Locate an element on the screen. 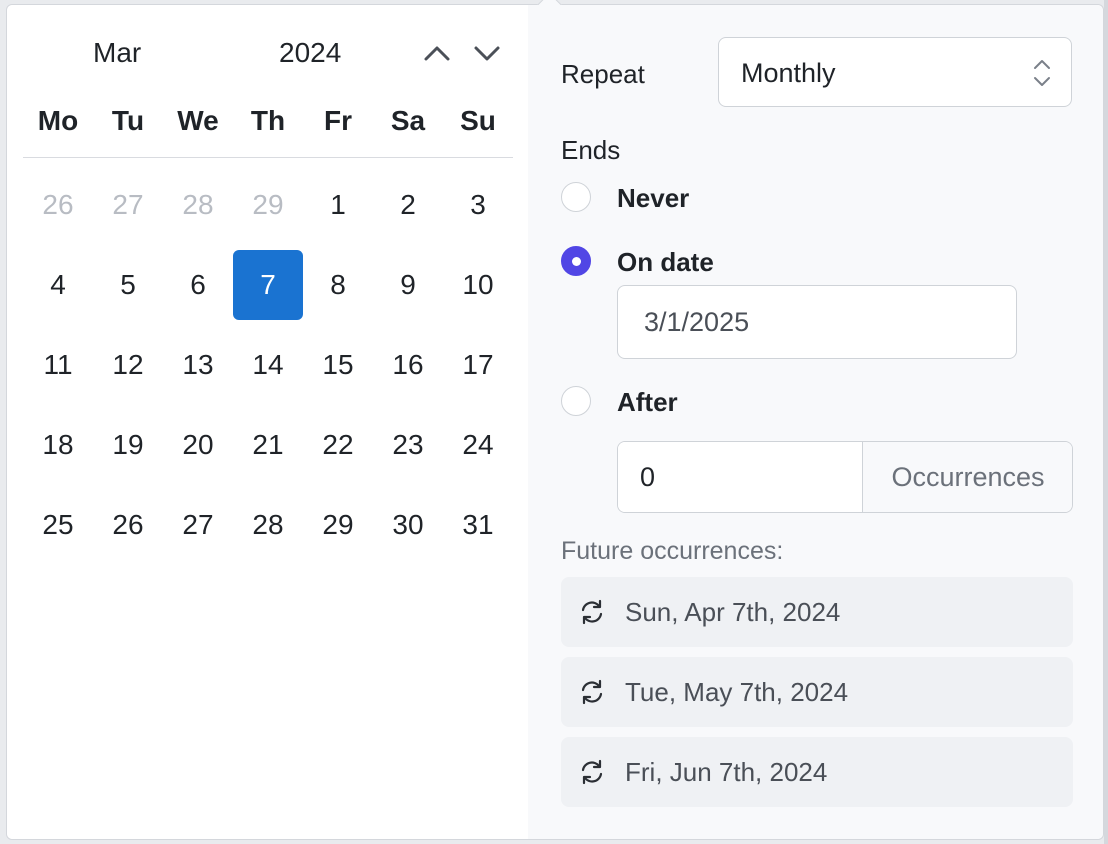  calendar-day: 2 is located at coordinates (408, 205).